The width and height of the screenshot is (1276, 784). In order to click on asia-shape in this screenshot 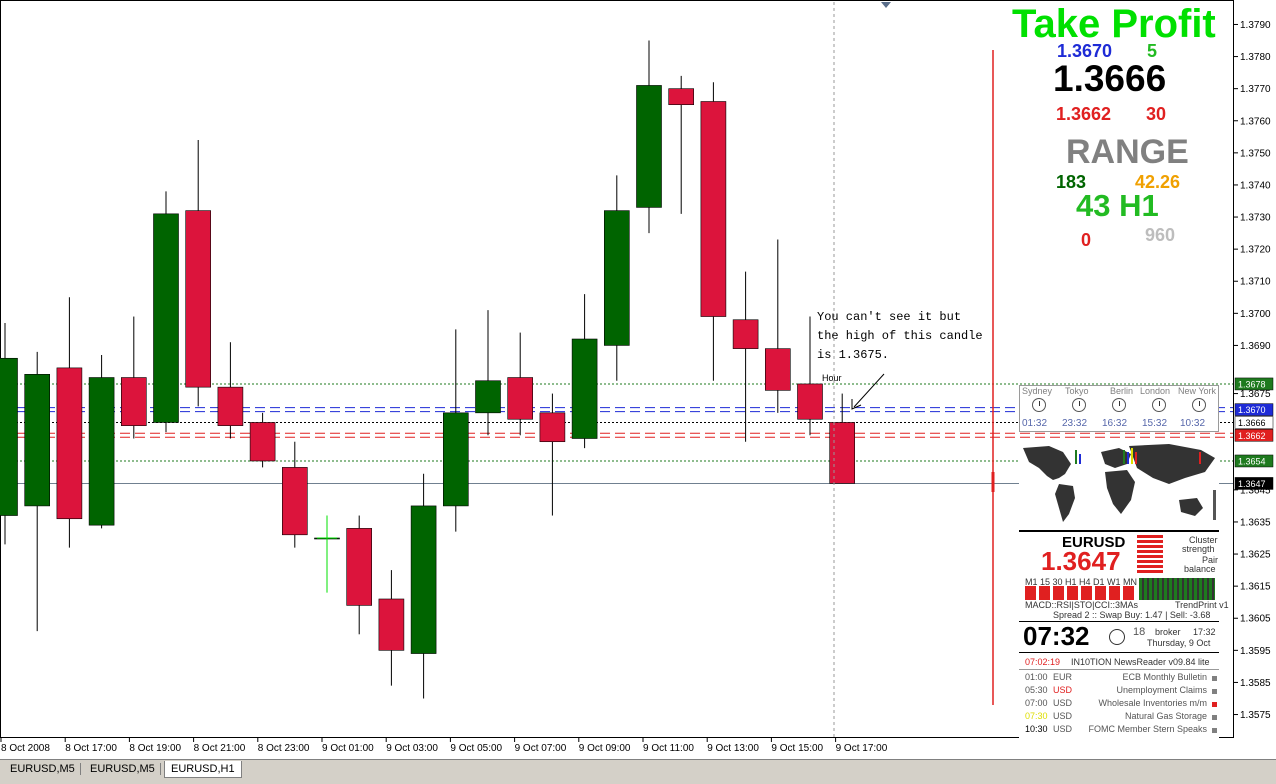, I will do `click(1172, 464)`.